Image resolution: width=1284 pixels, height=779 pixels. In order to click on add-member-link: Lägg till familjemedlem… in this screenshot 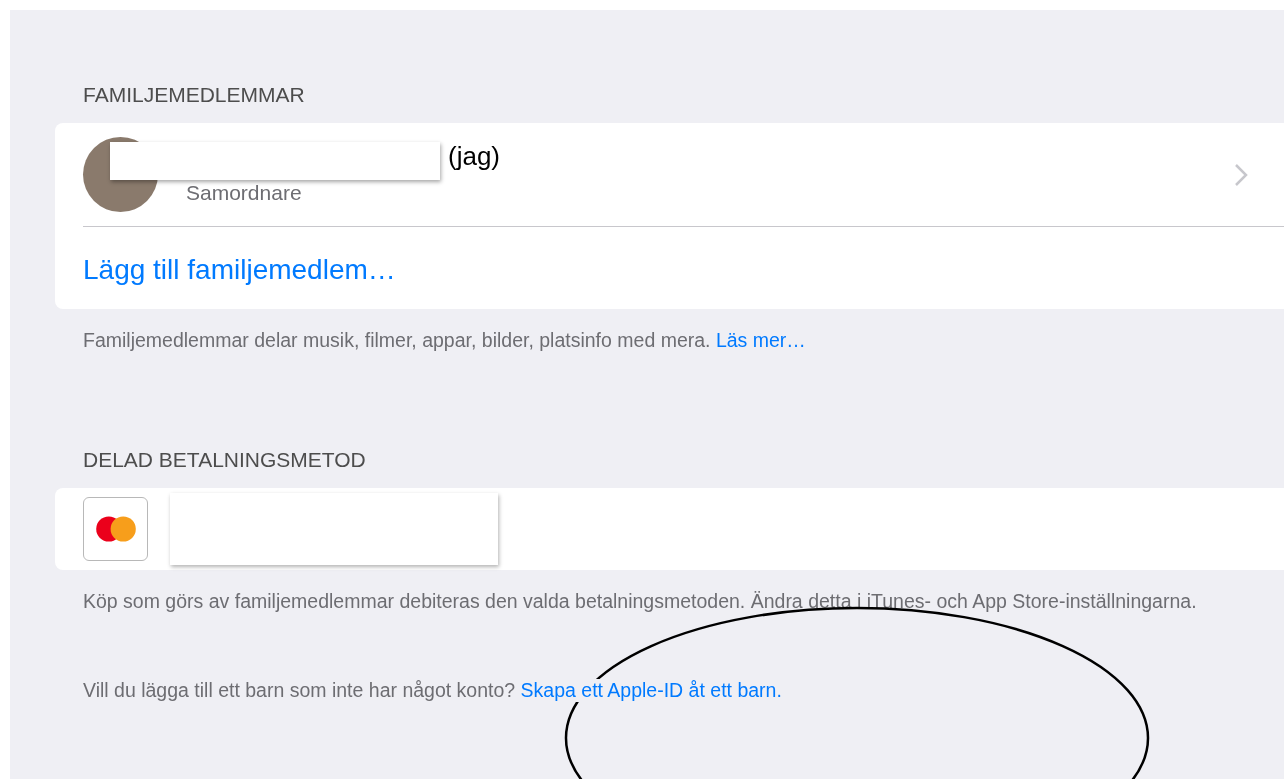, I will do `click(669, 268)`.